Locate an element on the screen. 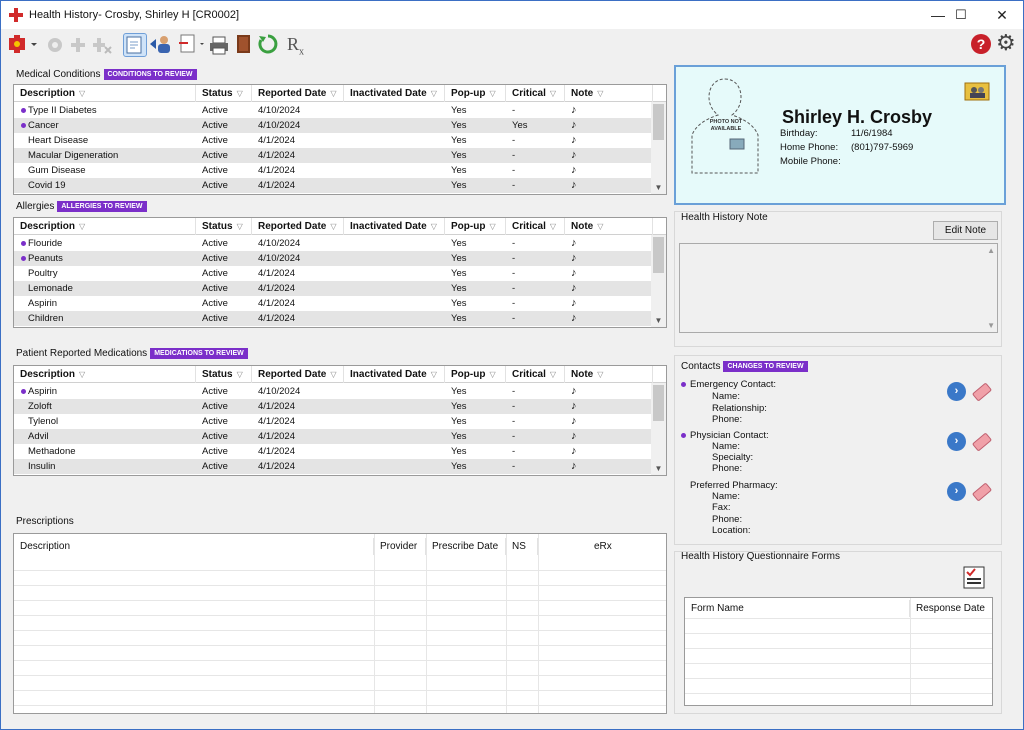 This screenshot has width=1024, height=730. questionnaire-grid: Form Name Response Date is located at coordinates (838, 651).